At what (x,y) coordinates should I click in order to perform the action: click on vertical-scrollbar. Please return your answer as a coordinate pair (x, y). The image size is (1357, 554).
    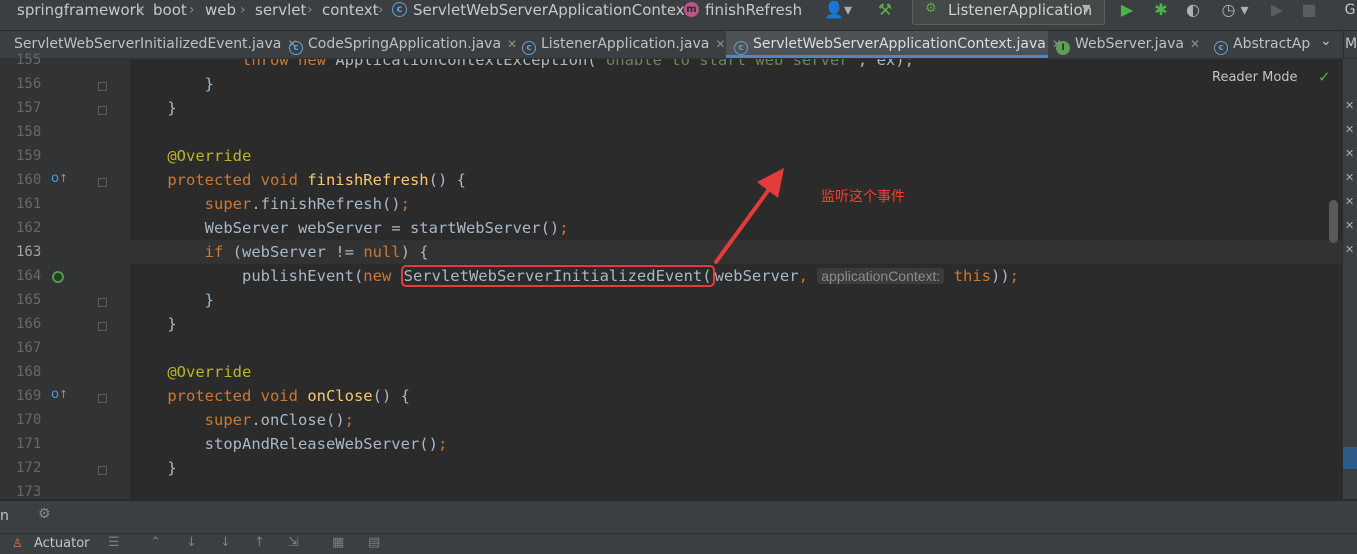
    Looking at the image, I should click on (1333, 221).